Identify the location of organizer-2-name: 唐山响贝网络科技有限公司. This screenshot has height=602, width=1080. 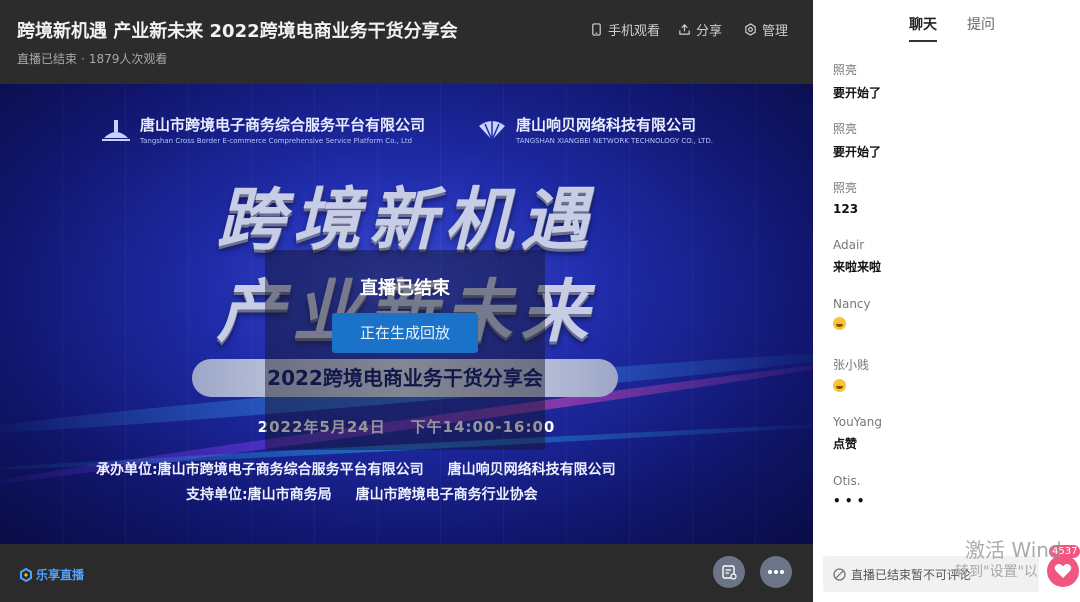
(606, 125).